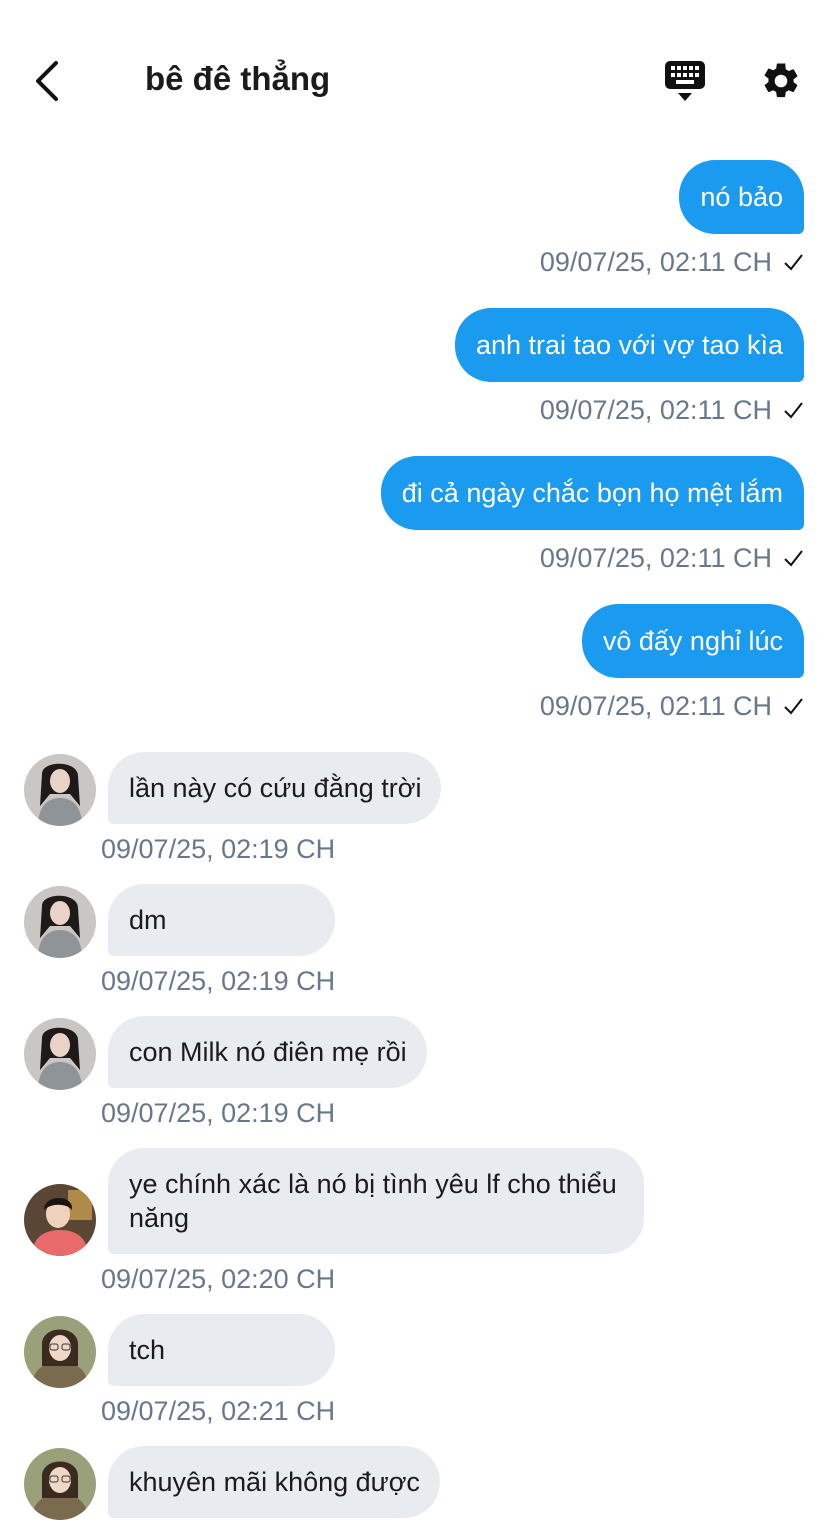  What do you see at coordinates (275, 788) in the screenshot?
I see `message-bubble: lần này có cứu đằng trời` at bounding box center [275, 788].